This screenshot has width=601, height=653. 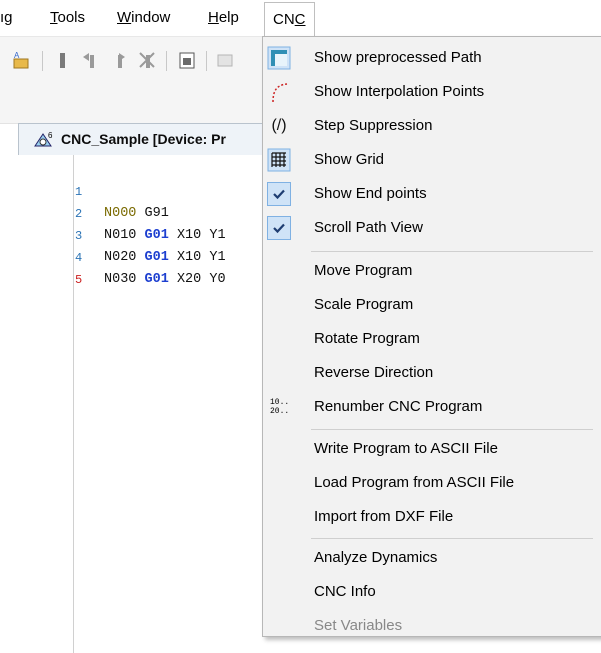 What do you see at coordinates (201, 279) in the screenshot?
I see `code-args: X20 Y0` at bounding box center [201, 279].